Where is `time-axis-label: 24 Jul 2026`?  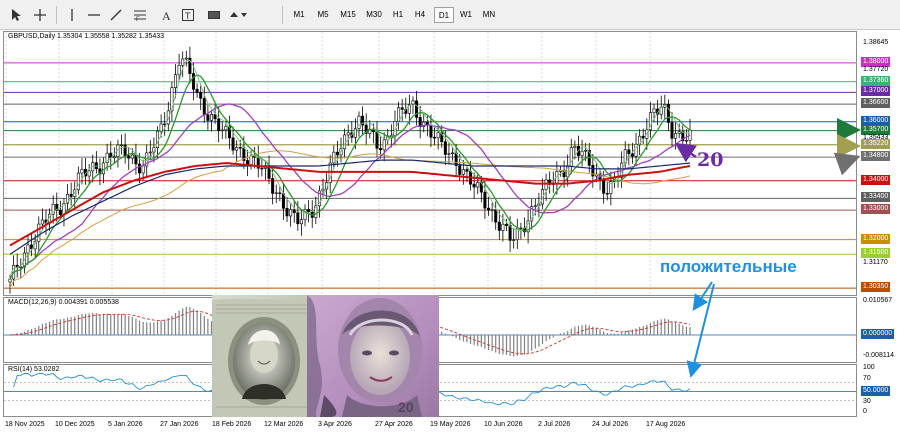
time-axis-label: 24 Jul 2026 is located at coordinates (610, 424).